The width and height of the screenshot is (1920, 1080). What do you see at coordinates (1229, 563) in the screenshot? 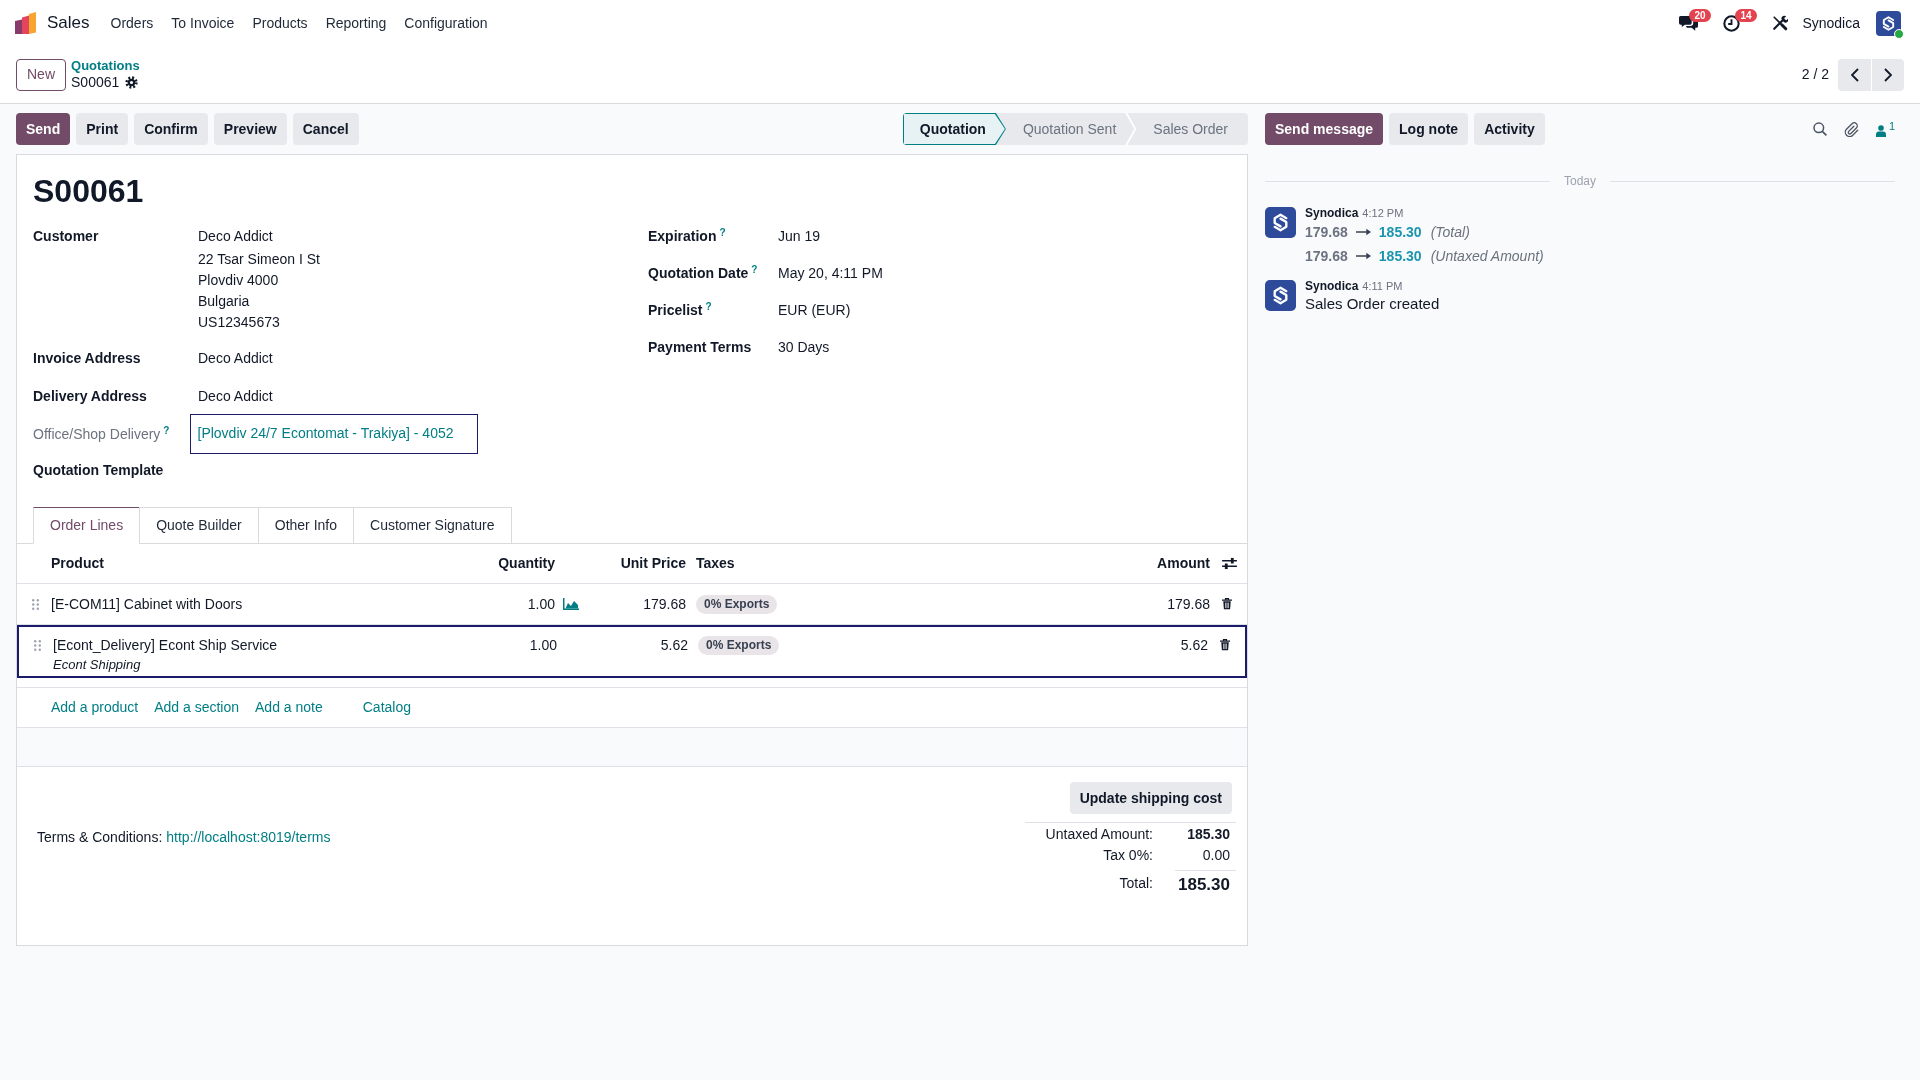
I see `sliders-icon` at bounding box center [1229, 563].